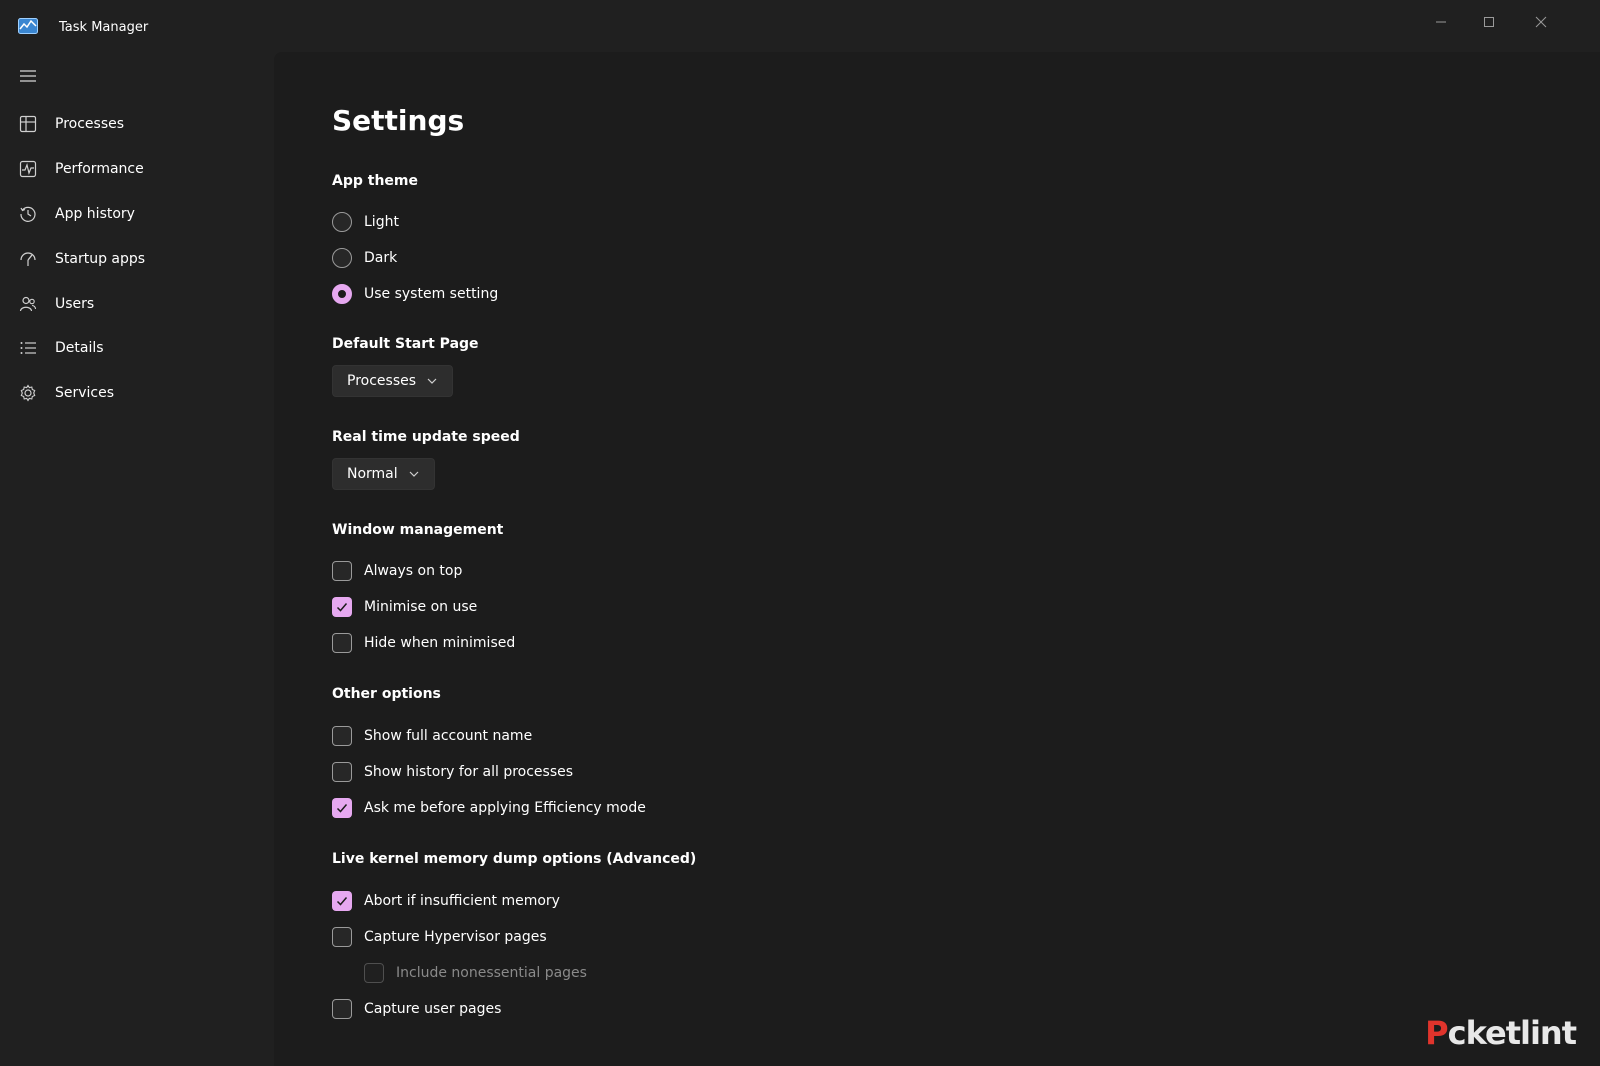 The width and height of the screenshot is (1600, 1066). I want to click on theme-dark-radio: Dark, so click(364, 258).